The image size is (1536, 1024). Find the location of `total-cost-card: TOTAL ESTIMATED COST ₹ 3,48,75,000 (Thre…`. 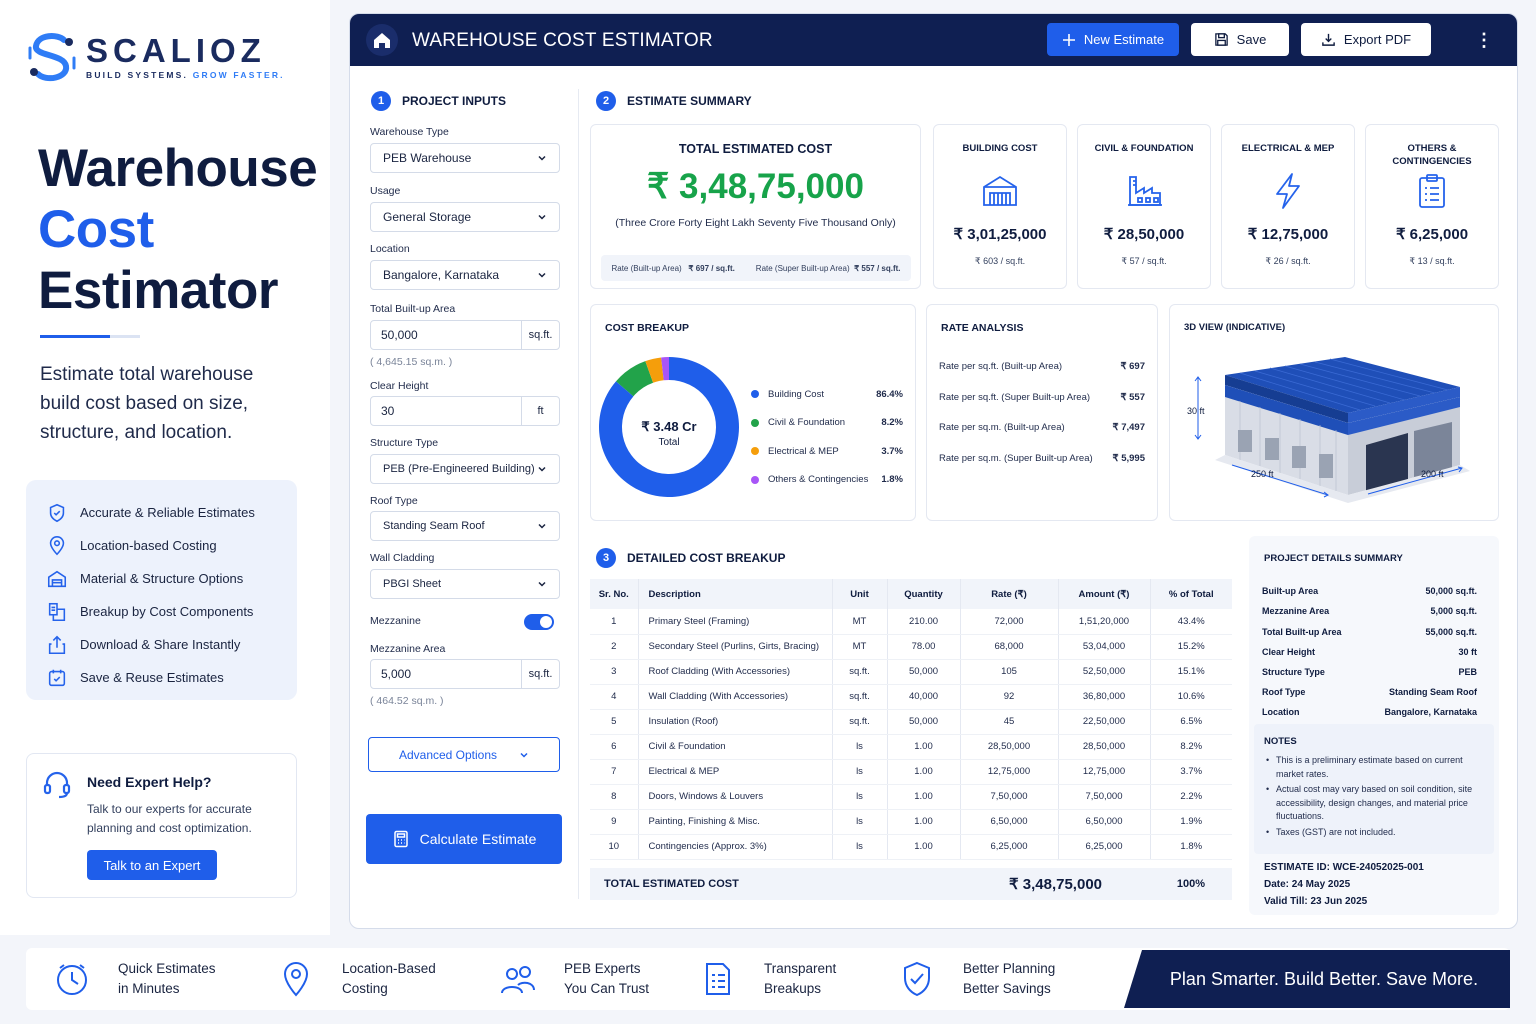

total-cost-card: TOTAL ESTIMATED COST ₹ 3,48,75,000 (Thre… is located at coordinates (755, 206).